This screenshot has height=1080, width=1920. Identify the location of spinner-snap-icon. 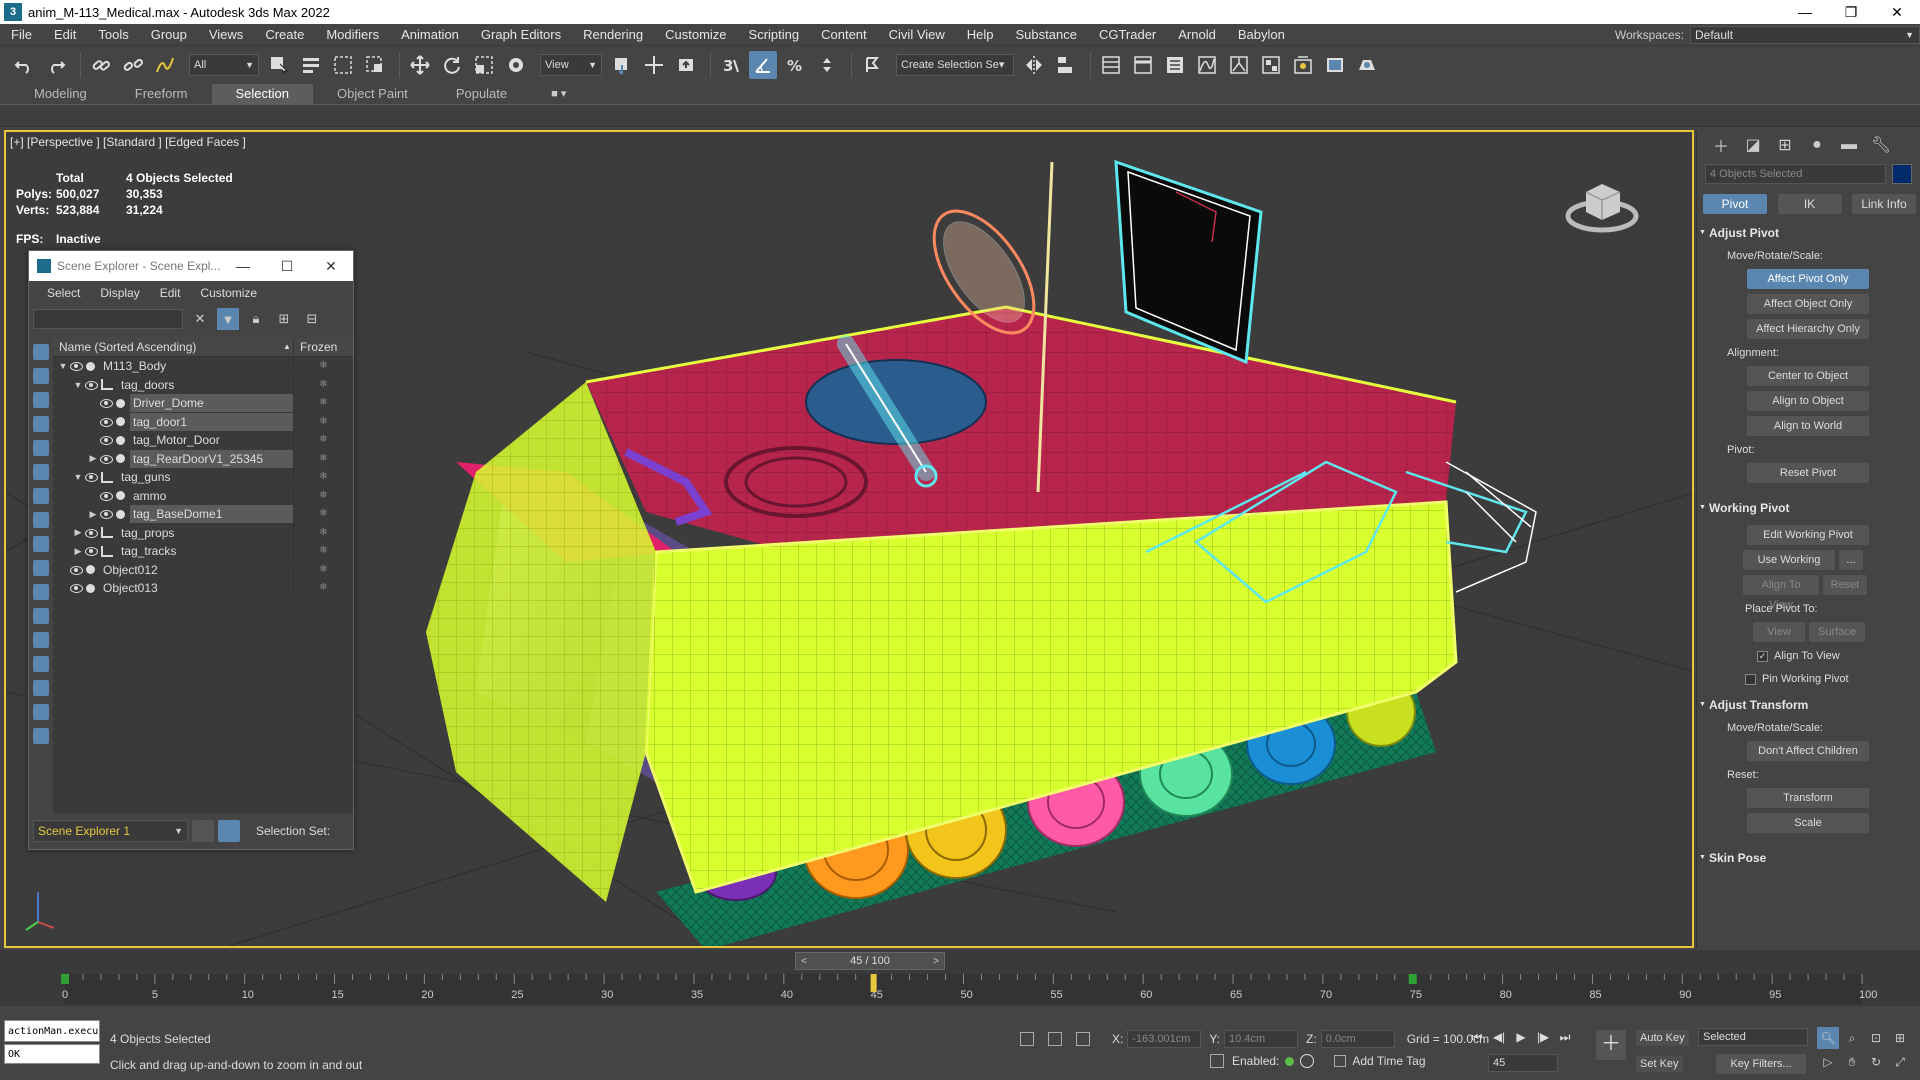
(827, 65).